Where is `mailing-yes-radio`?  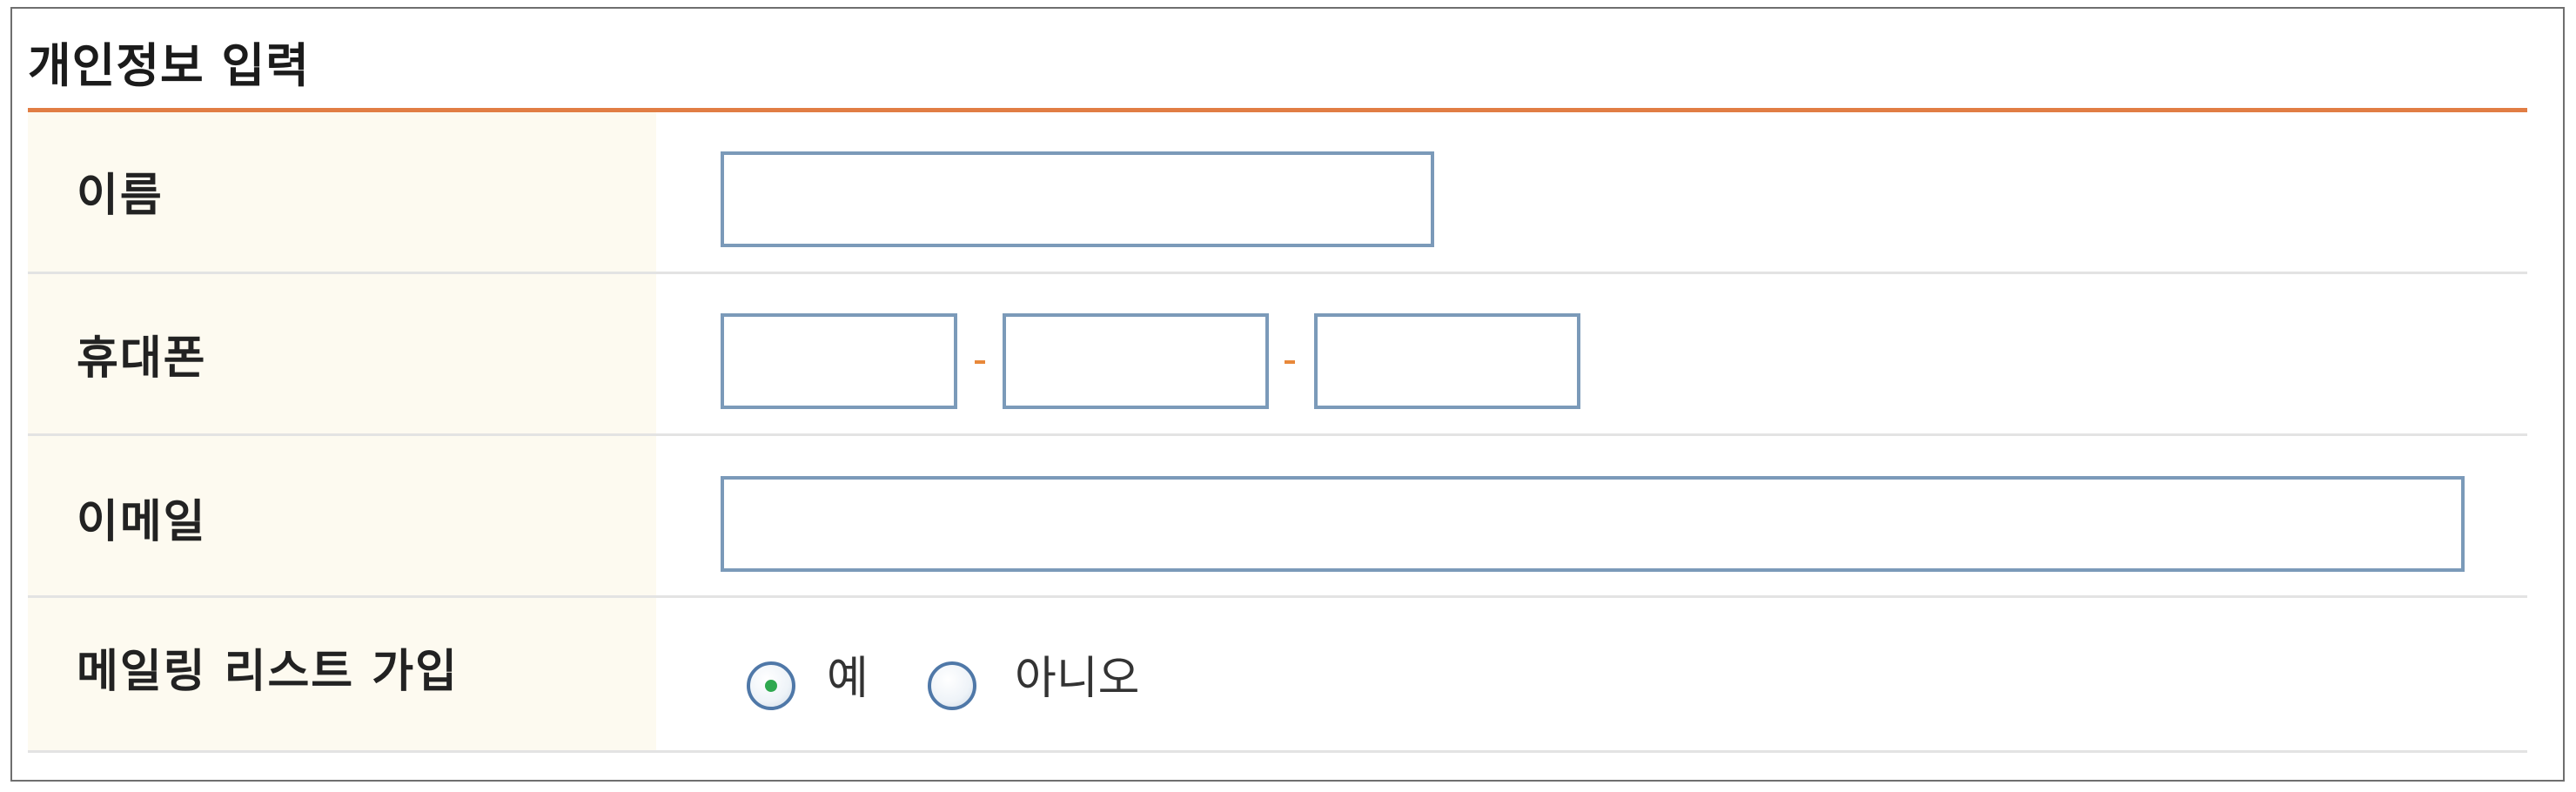
mailing-yes-radio is located at coordinates (771, 685).